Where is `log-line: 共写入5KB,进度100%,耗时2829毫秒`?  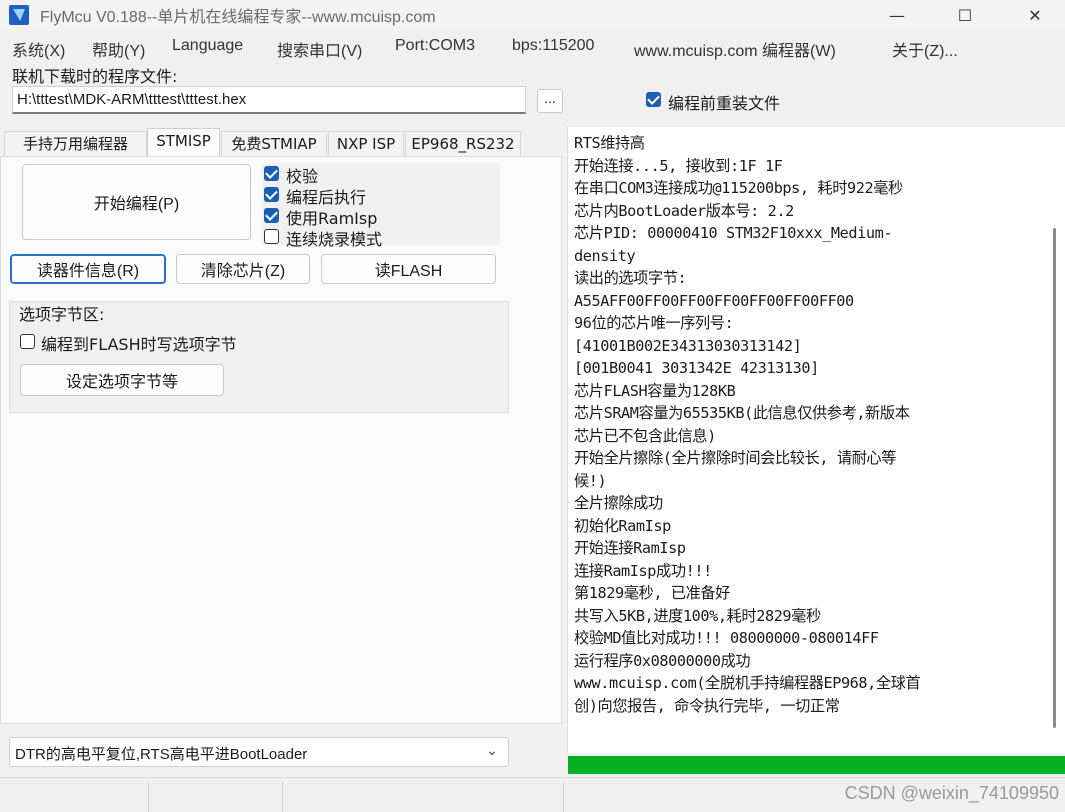 log-line: 共写入5KB,进度100%,耗时2829毫秒 is located at coordinates (697, 615).